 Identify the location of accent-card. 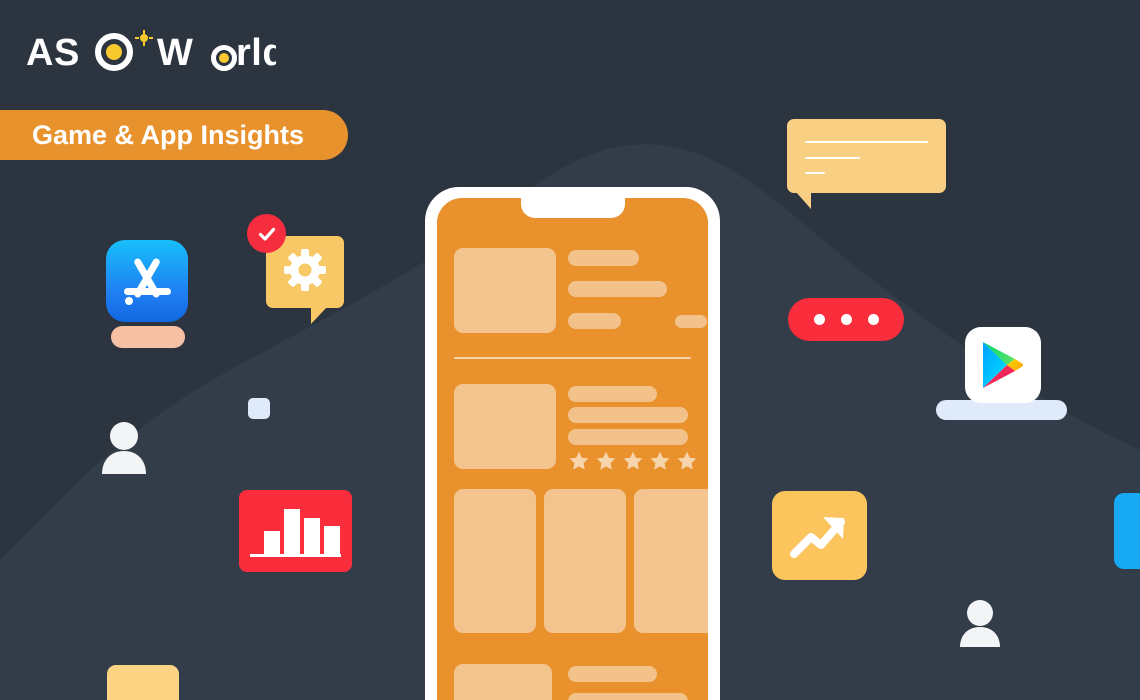
(1127, 531).